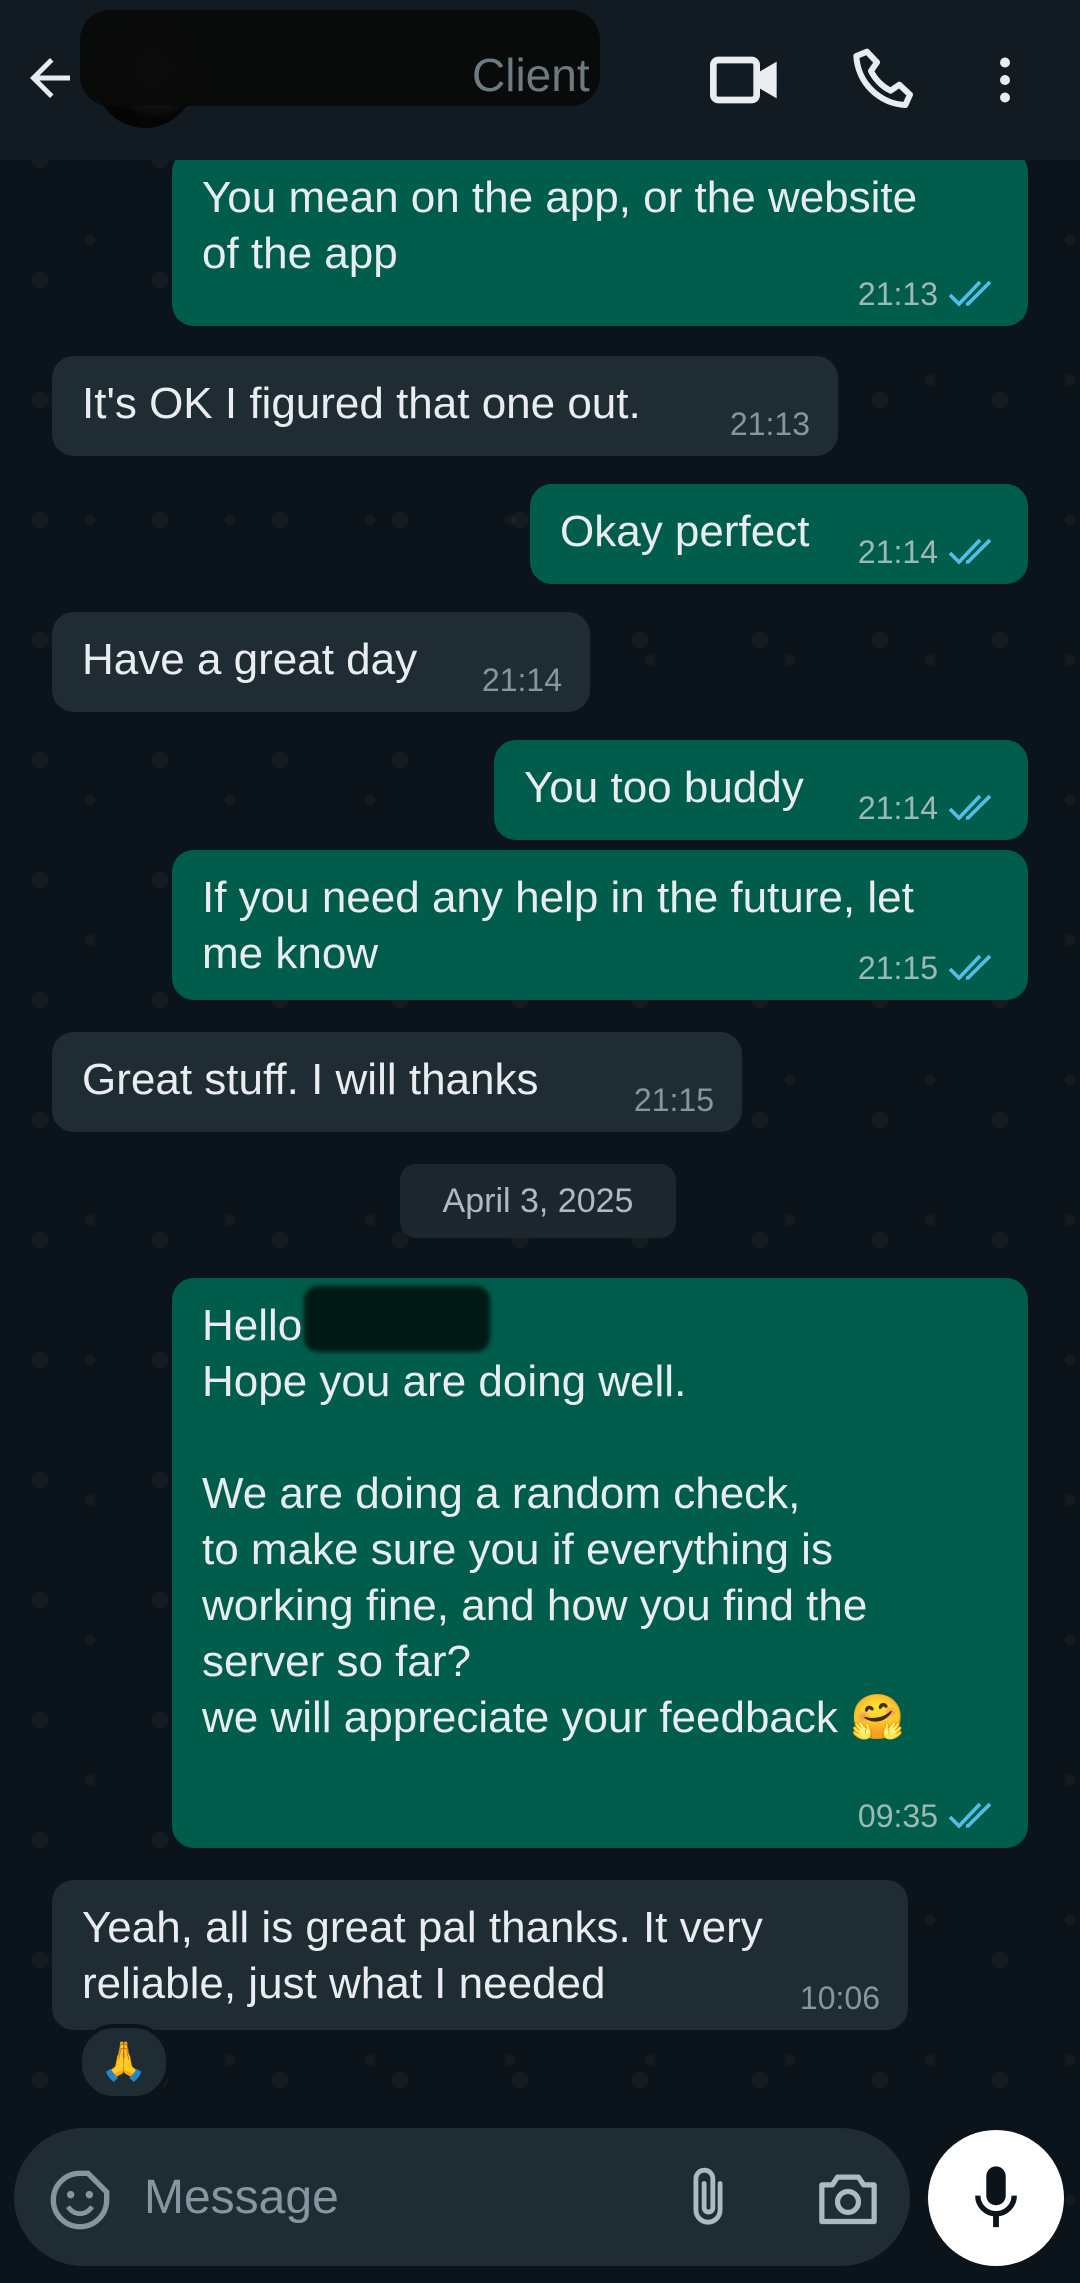 The width and height of the screenshot is (1080, 2283). What do you see at coordinates (745, 80) in the screenshot?
I see `video-call-icon` at bounding box center [745, 80].